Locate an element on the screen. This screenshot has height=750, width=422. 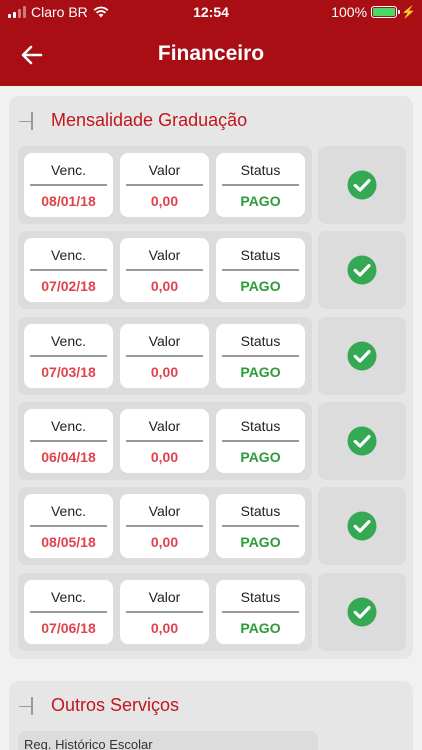
venc-value: 08/05/18 is located at coordinates (68, 542).